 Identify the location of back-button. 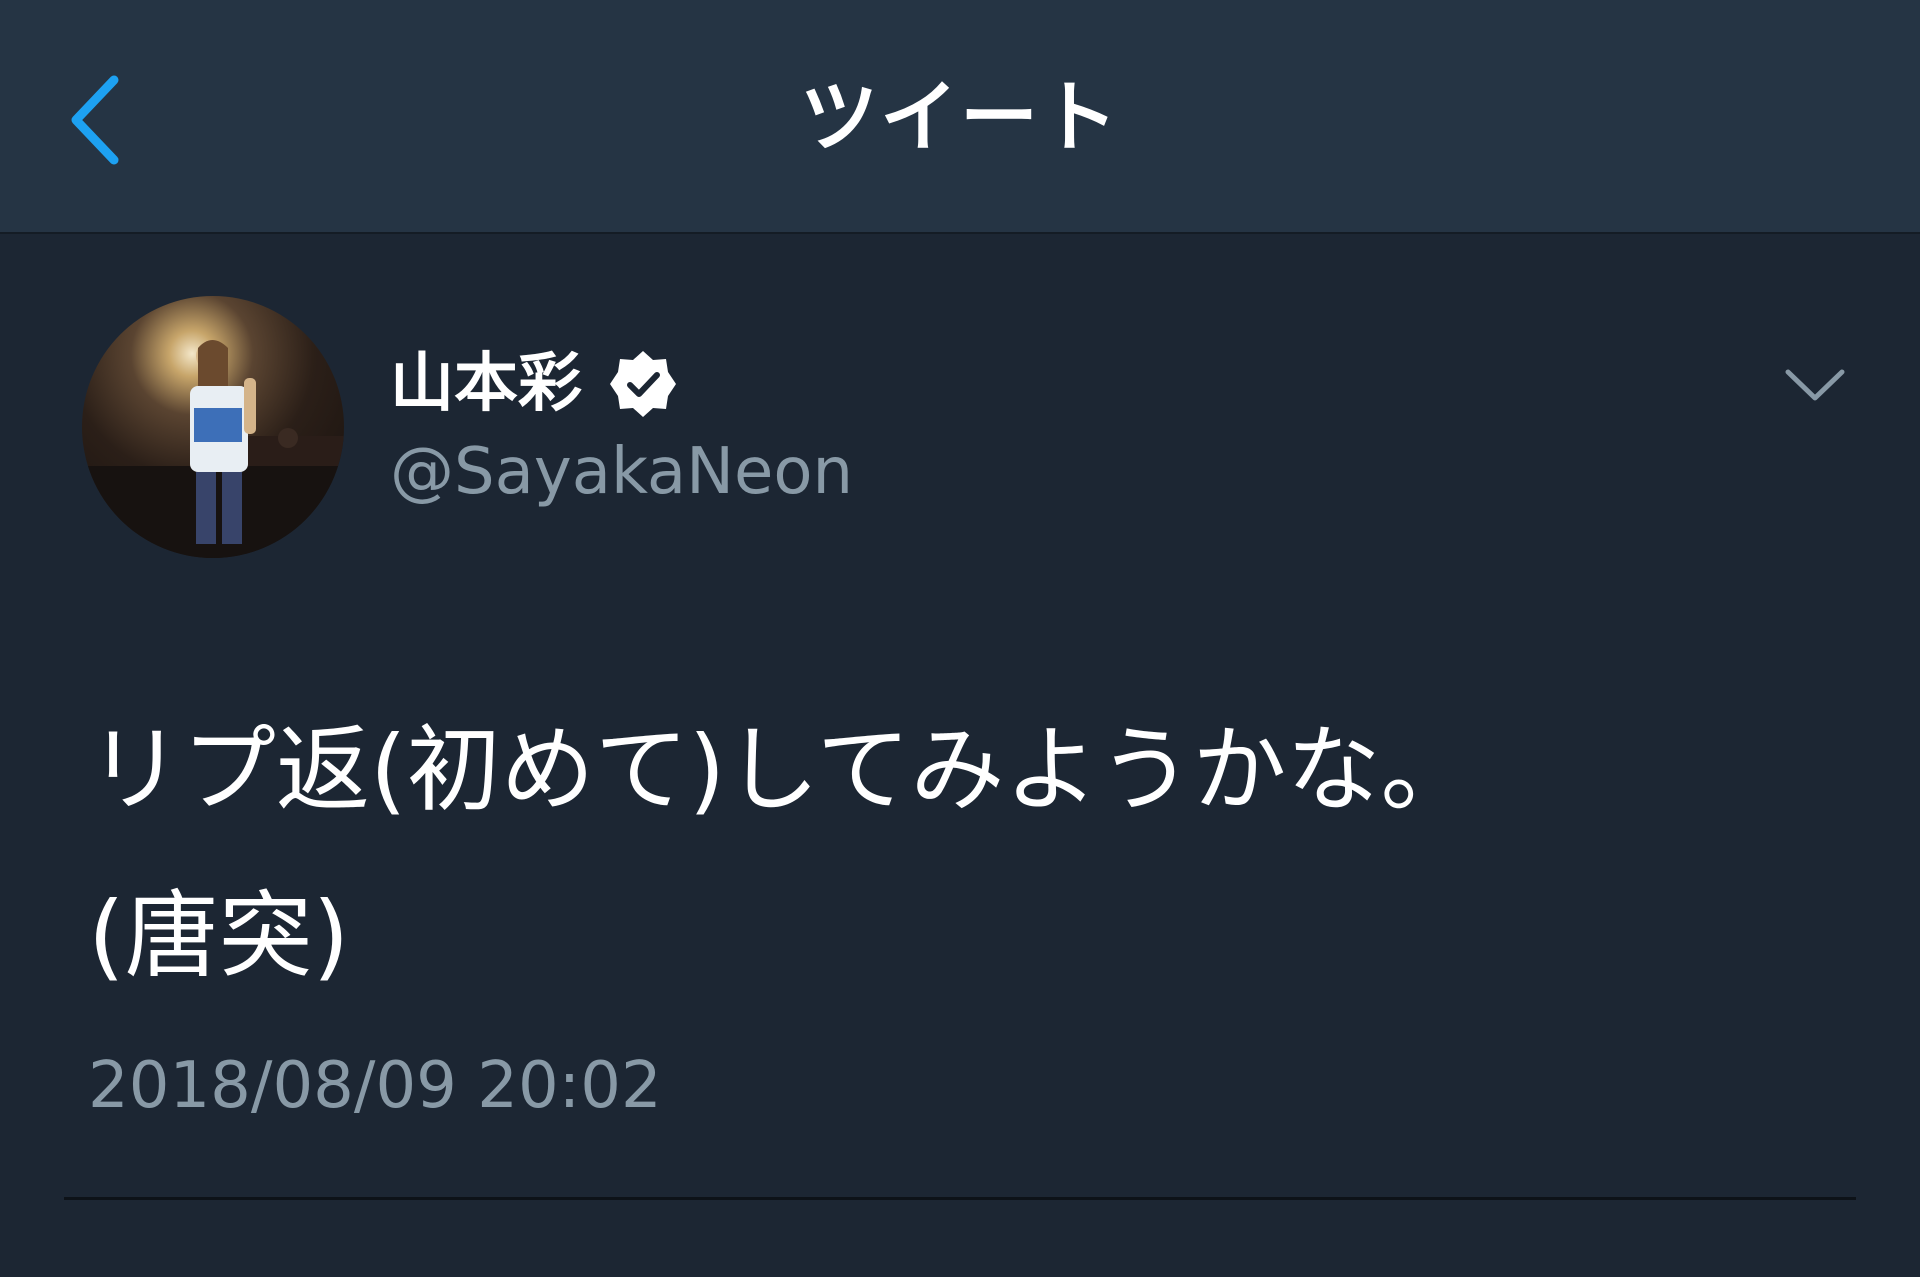
(97, 120).